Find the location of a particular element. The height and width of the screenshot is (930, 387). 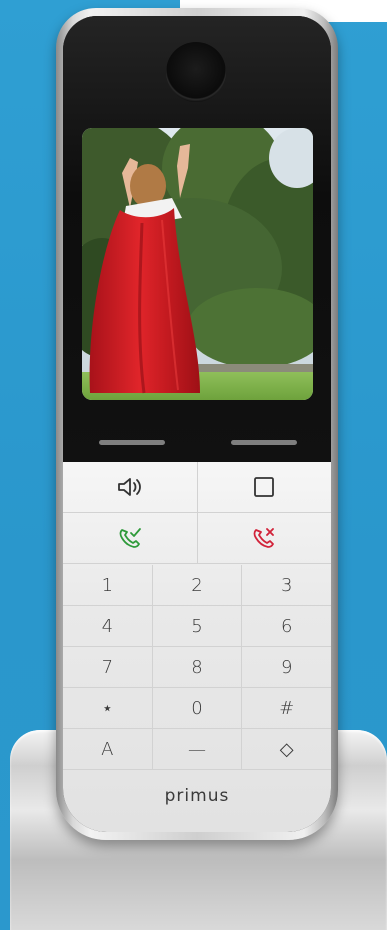

key-6: 6 is located at coordinates (286, 626).